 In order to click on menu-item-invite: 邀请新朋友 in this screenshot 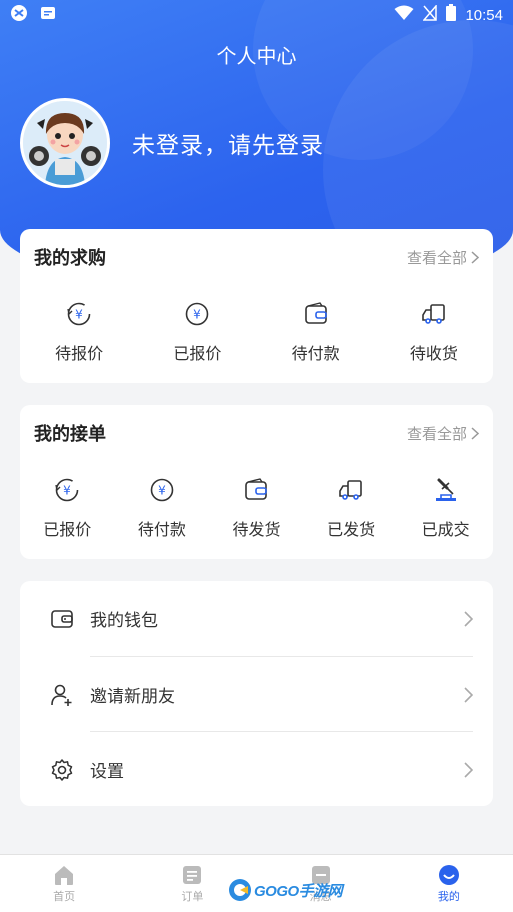, I will do `click(256, 694)`.